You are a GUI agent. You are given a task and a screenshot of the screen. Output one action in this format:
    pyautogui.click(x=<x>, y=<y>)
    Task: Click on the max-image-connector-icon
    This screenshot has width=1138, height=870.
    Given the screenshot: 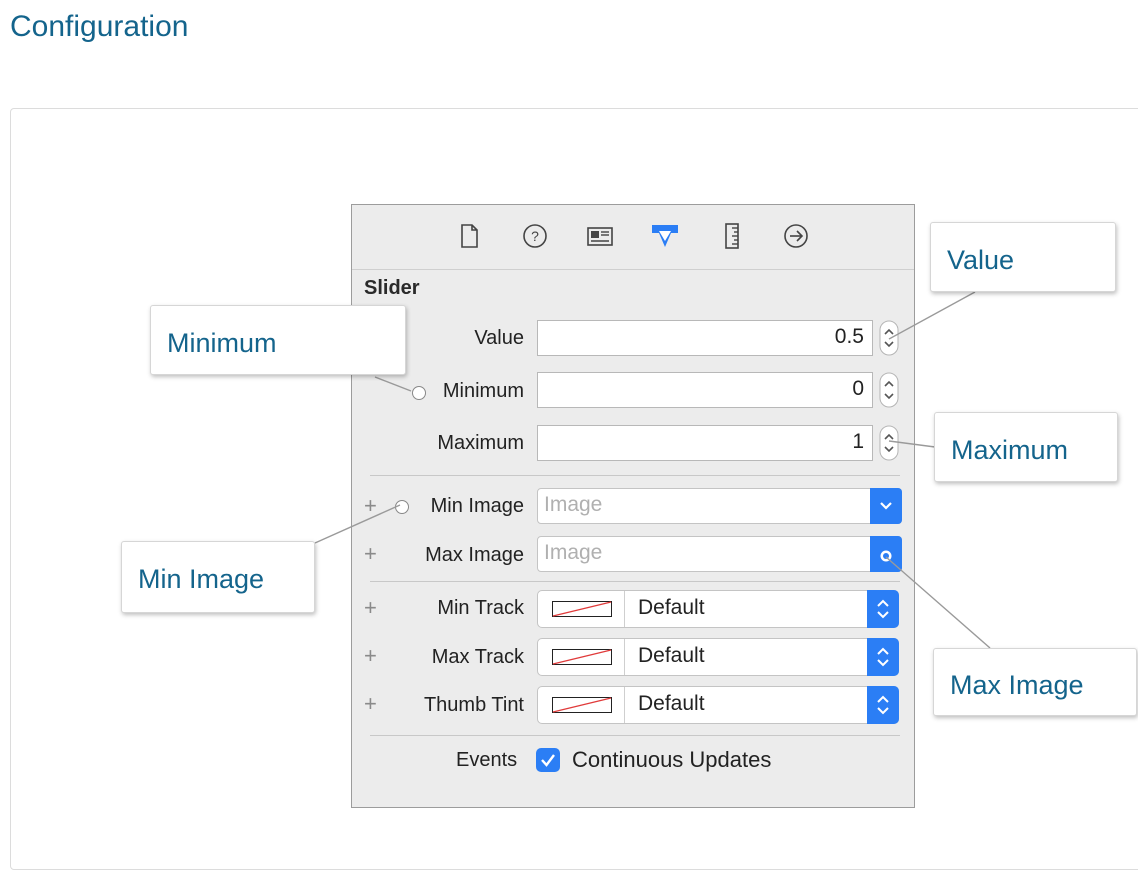 What is the action you would take?
    pyautogui.click(x=886, y=554)
    